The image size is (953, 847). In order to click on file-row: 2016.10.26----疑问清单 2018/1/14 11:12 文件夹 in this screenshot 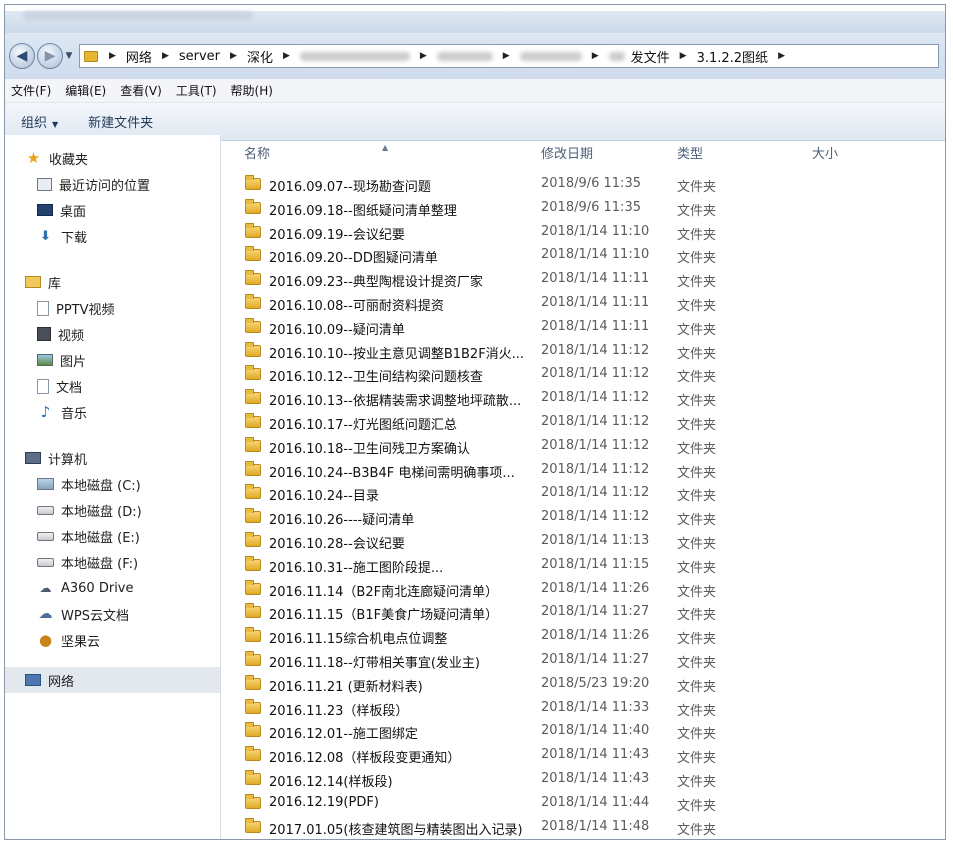, I will do `click(583, 517)`.